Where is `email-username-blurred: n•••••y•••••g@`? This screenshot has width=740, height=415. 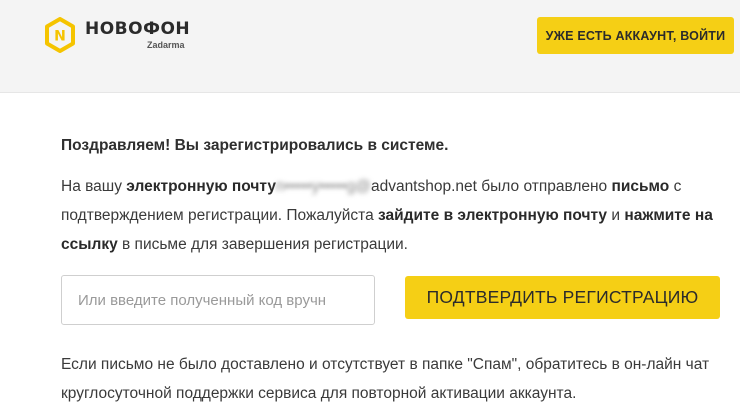 email-username-blurred: n•••••y•••••g@ is located at coordinates (323, 186).